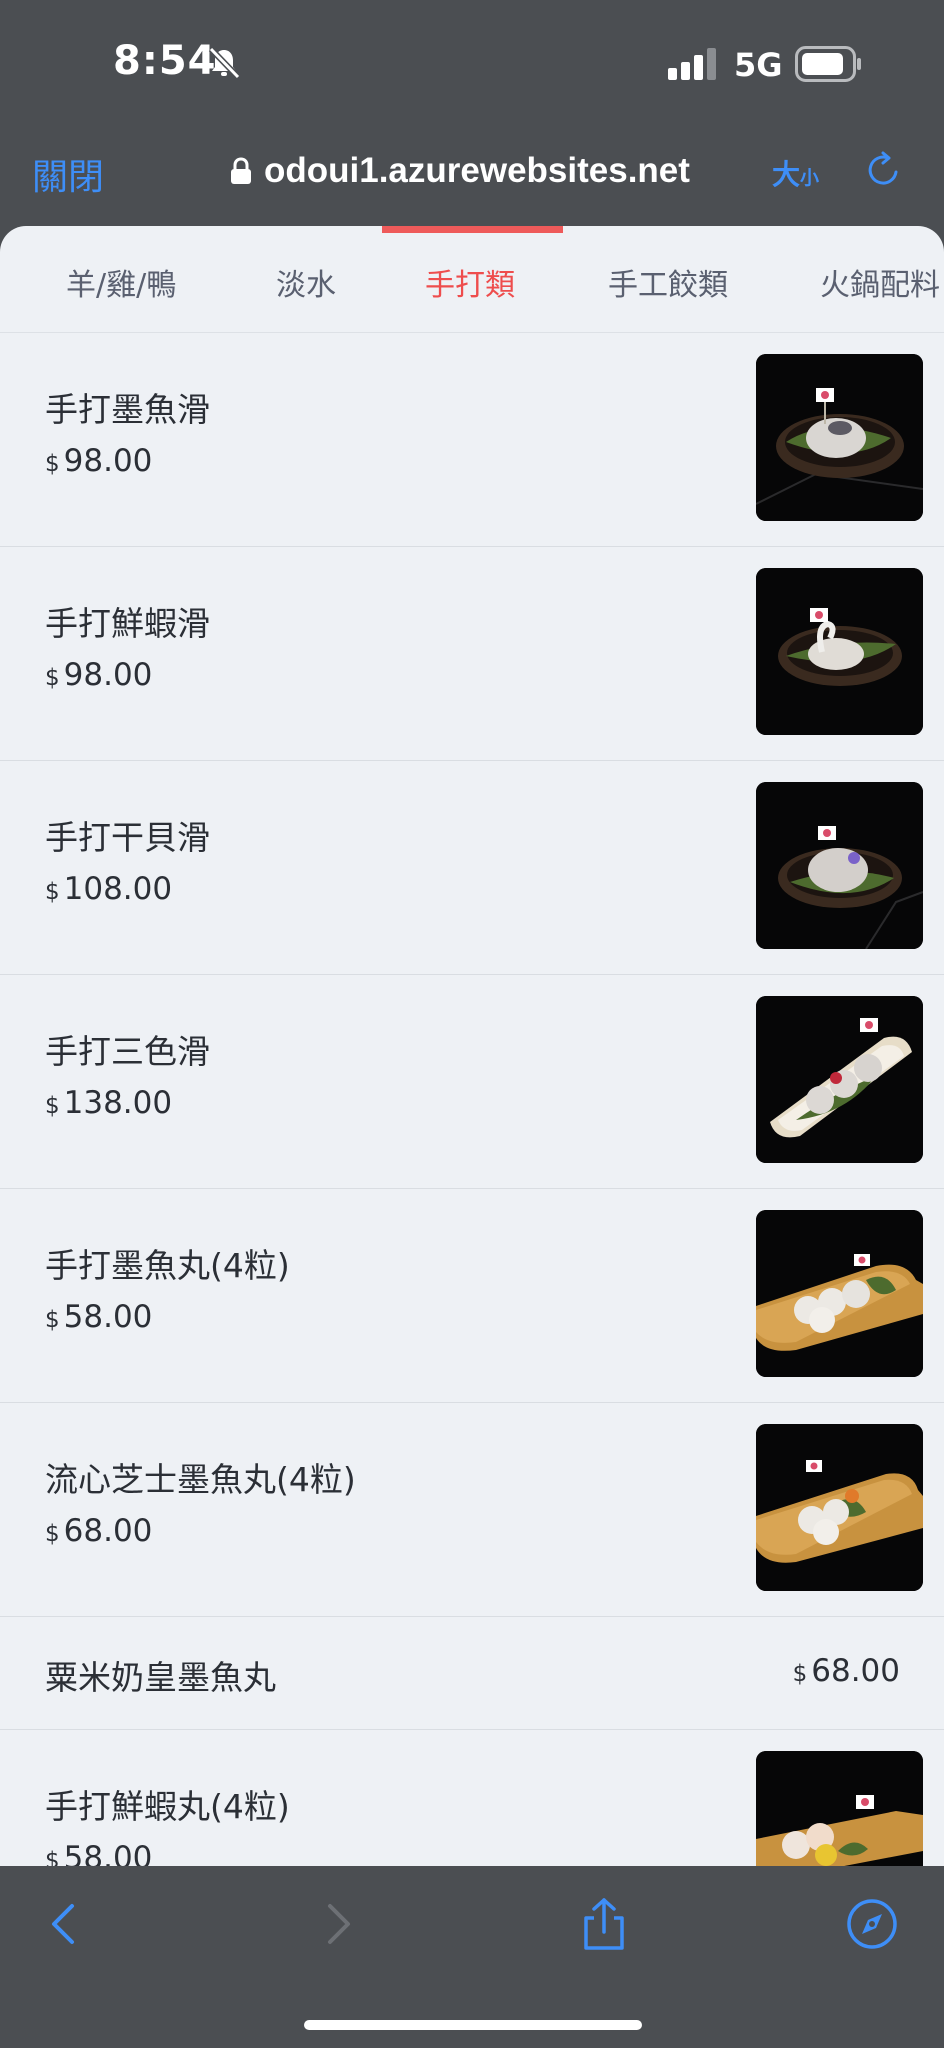 The height and width of the screenshot is (2048, 944). I want to click on browser-address-bar: 關閉 odoui1.azurewebsites.net 大小, so click(472, 178).